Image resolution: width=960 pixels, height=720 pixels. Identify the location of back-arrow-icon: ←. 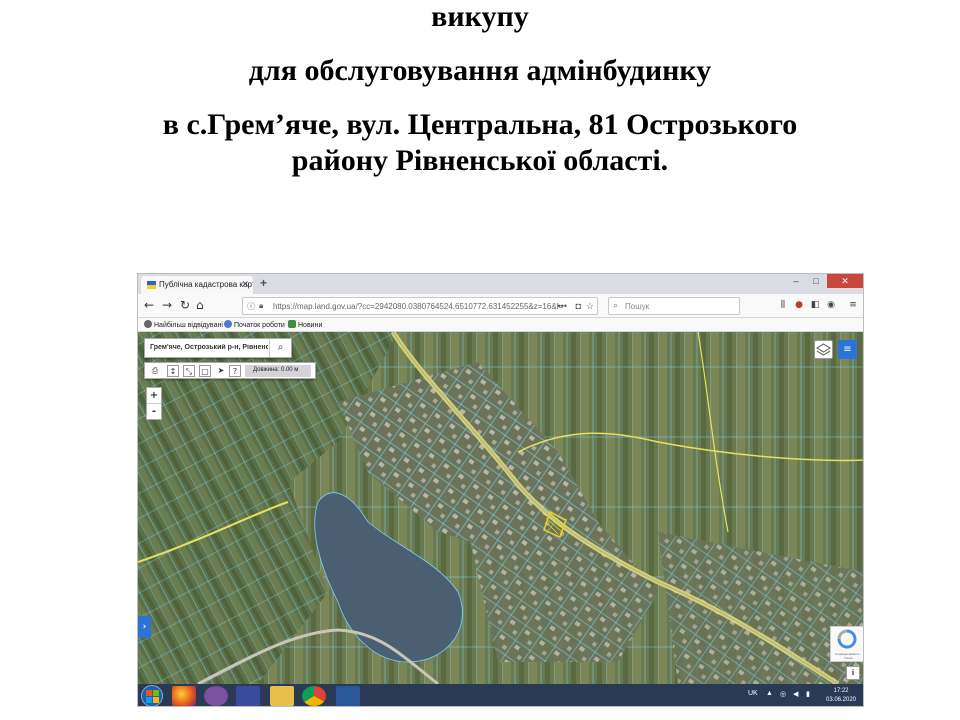
(149, 305).